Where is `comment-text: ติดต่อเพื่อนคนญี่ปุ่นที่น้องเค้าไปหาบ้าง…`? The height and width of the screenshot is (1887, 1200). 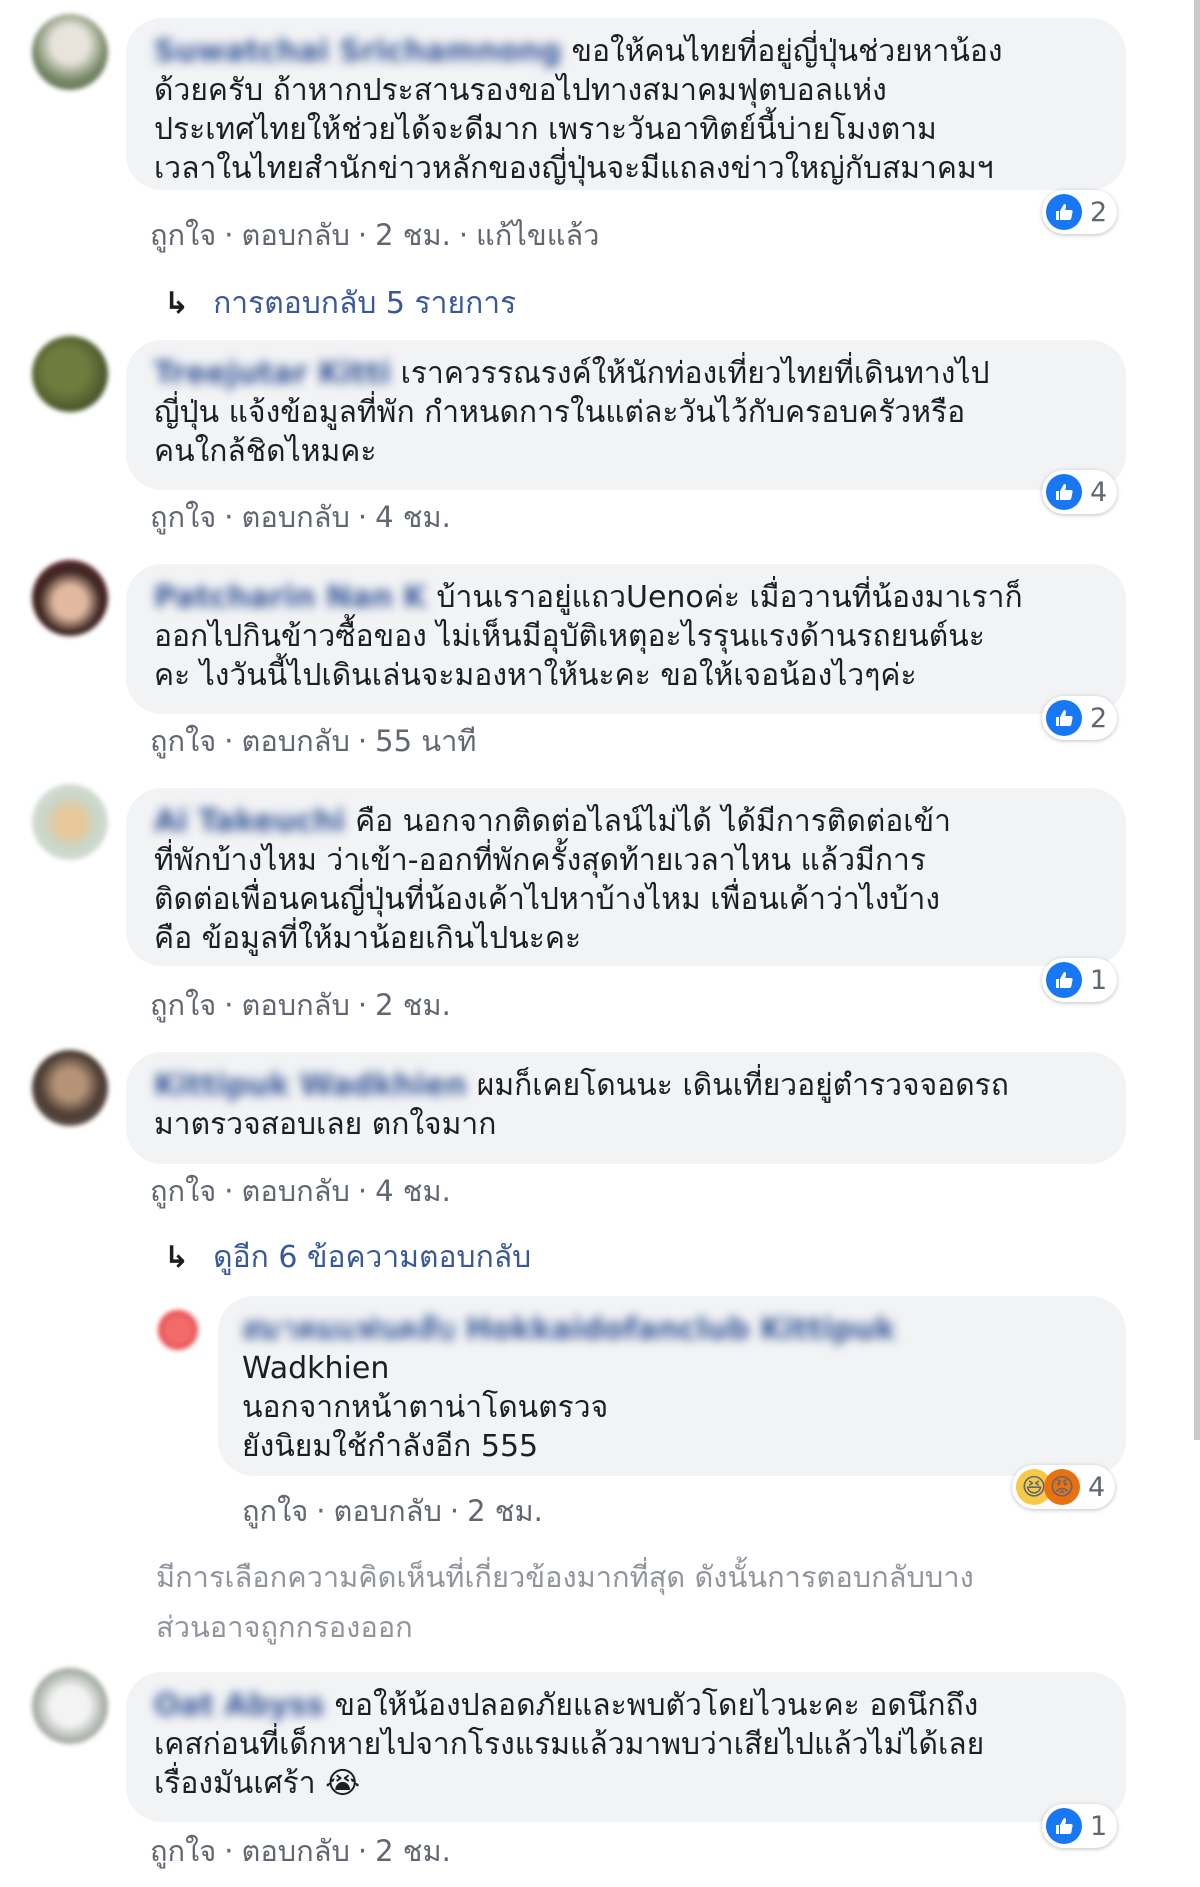
comment-text: ติดต่อเพื่อนคนญี่ปุ่นที่น้องเค้าไปหาบ้าง… is located at coordinates (547, 899).